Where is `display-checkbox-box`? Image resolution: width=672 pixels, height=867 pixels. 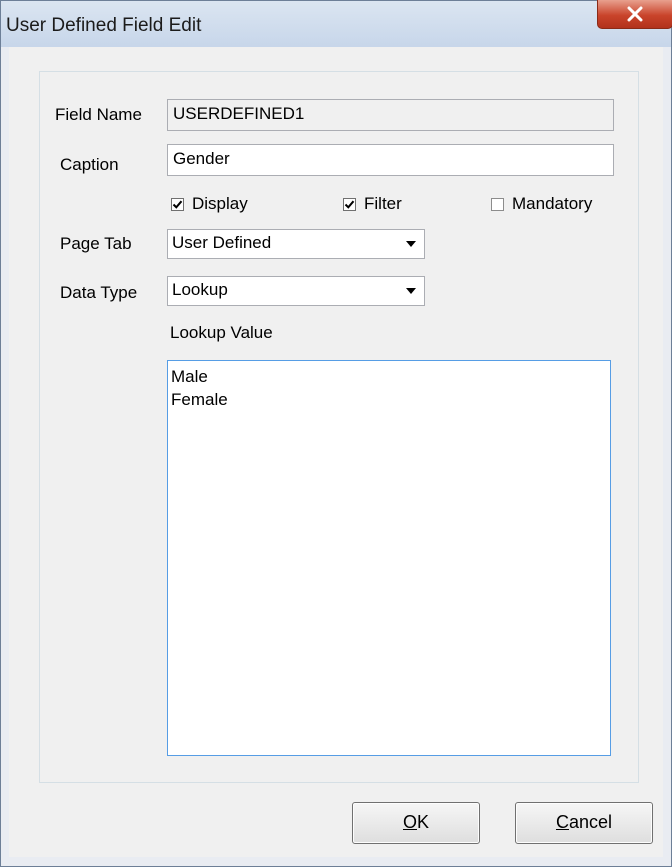
display-checkbox-box is located at coordinates (177, 204).